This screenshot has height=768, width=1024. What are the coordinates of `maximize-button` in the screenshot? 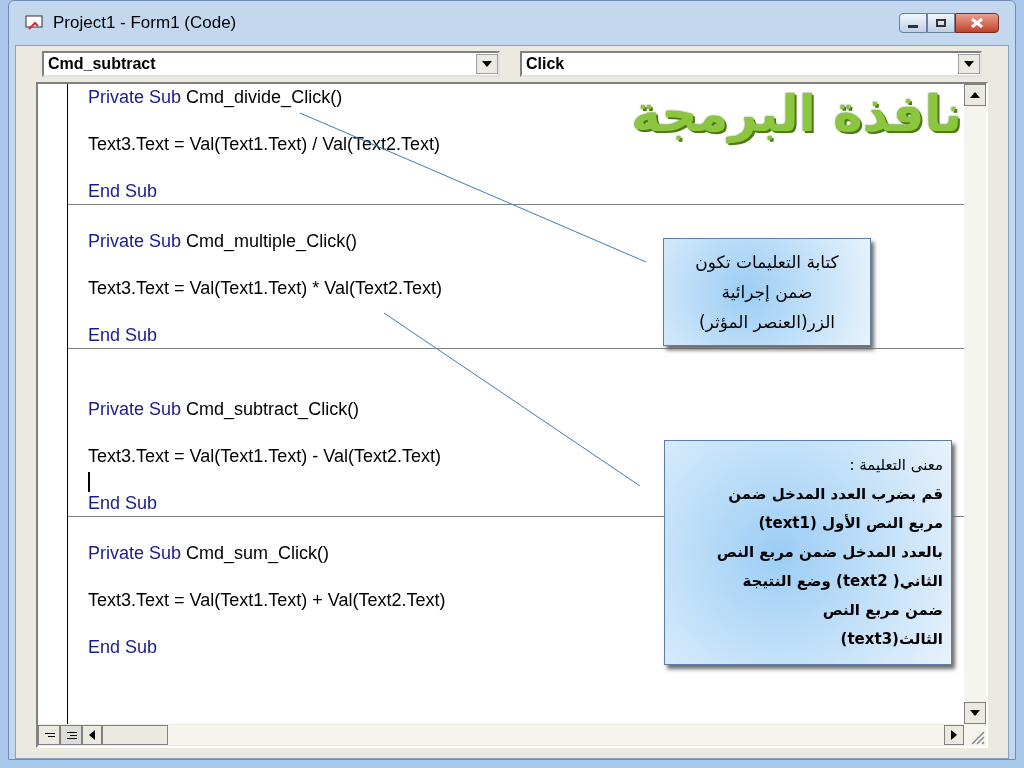 It's located at (941, 23).